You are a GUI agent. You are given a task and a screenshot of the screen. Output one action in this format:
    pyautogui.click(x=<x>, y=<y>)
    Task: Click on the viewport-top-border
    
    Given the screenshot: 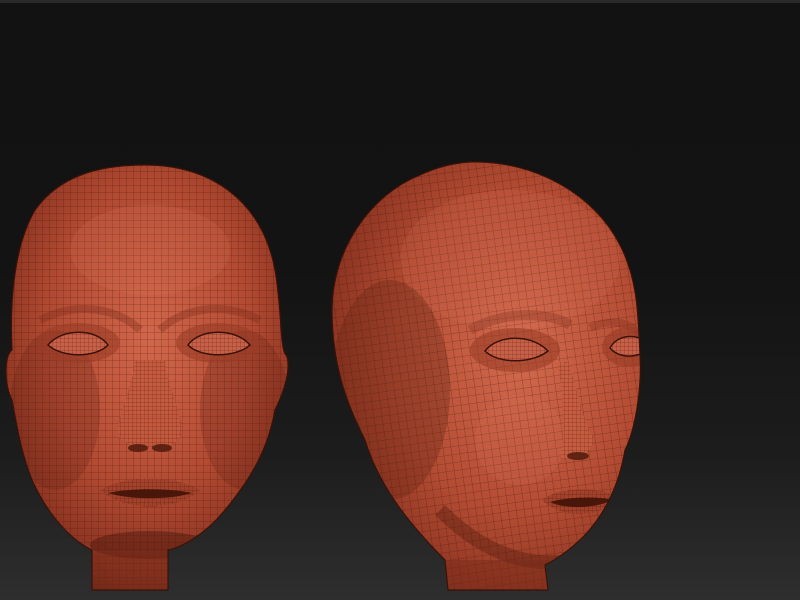 What is the action you would take?
    pyautogui.click(x=400, y=1)
    